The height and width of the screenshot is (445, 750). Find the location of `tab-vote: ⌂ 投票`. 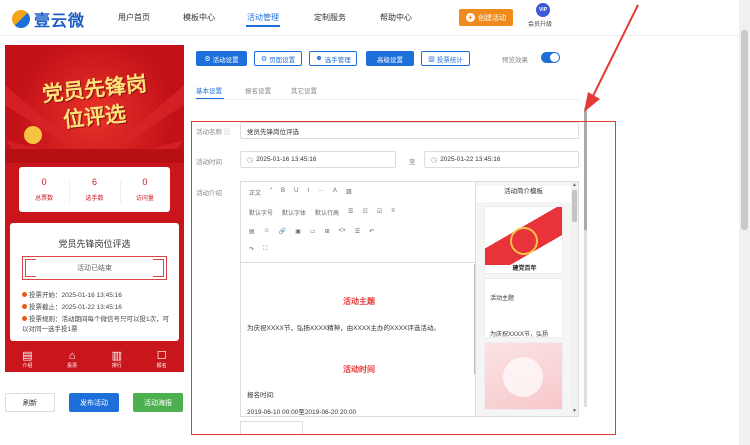

tab-vote: ⌂ 投票 is located at coordinates (72, 359).